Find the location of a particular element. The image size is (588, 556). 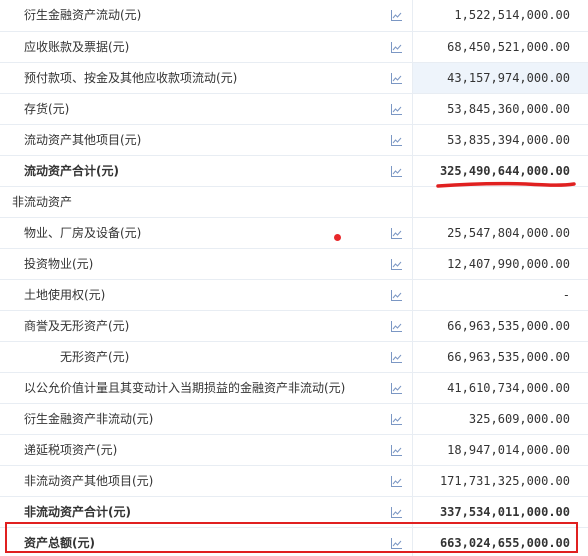

row-label: 存货(元) is located at coordinates (47, 109).